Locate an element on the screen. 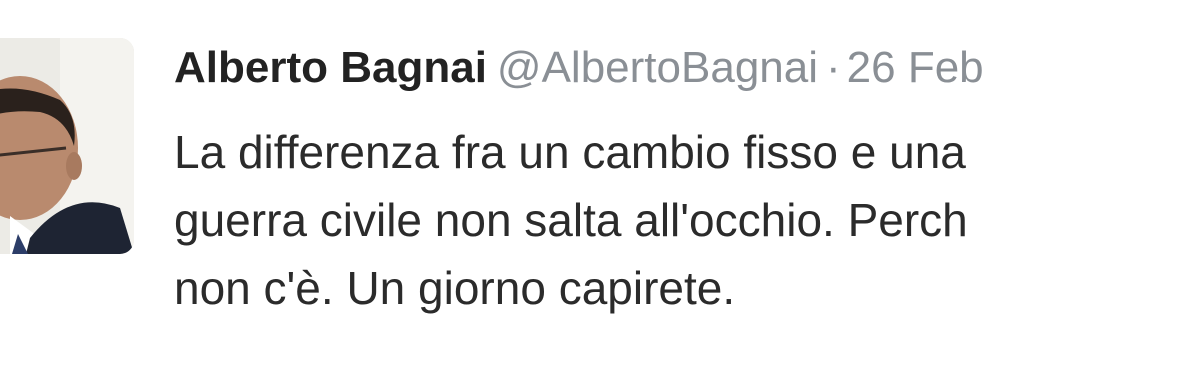  avatar is located at coordinates (67, 146).